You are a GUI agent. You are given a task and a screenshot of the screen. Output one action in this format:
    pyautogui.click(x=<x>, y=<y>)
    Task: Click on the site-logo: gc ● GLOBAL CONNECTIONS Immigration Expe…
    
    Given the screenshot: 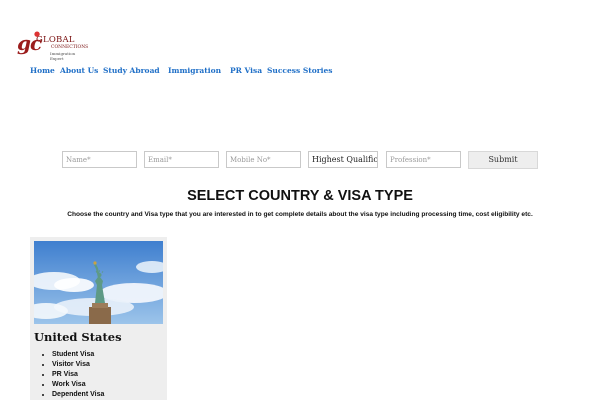 What is the action you would take?
    pyautogui.click(x=52, y=45)
    